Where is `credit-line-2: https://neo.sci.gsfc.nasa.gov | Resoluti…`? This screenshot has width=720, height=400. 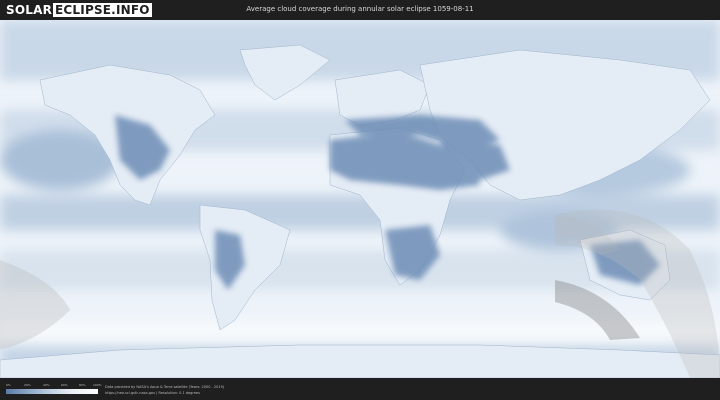
credit-line-2: https://neo.sci.gsfc.nasa.gov | Resoluti… is located at coordinates (152, 393).